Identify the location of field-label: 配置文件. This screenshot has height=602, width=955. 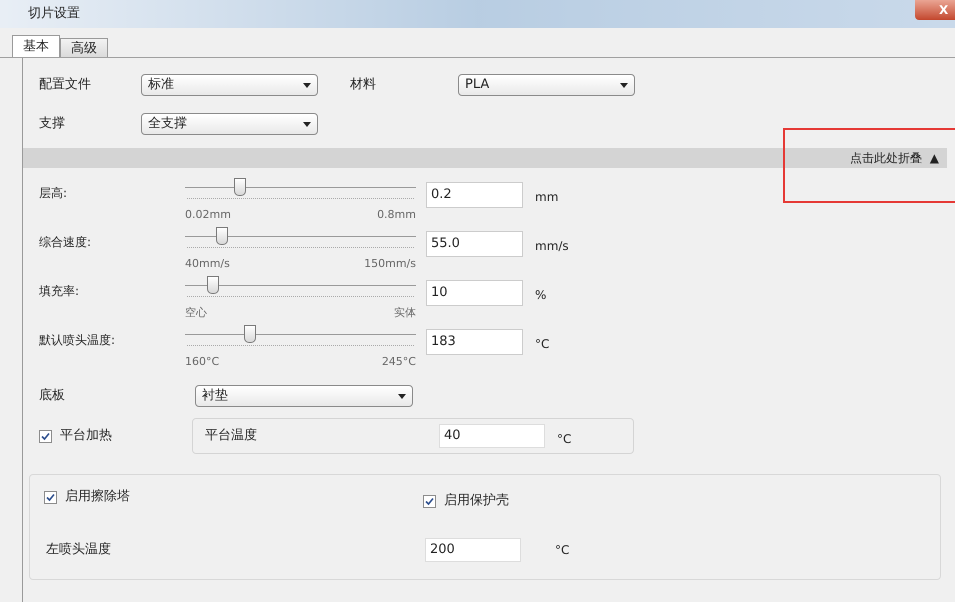
(65, 85).